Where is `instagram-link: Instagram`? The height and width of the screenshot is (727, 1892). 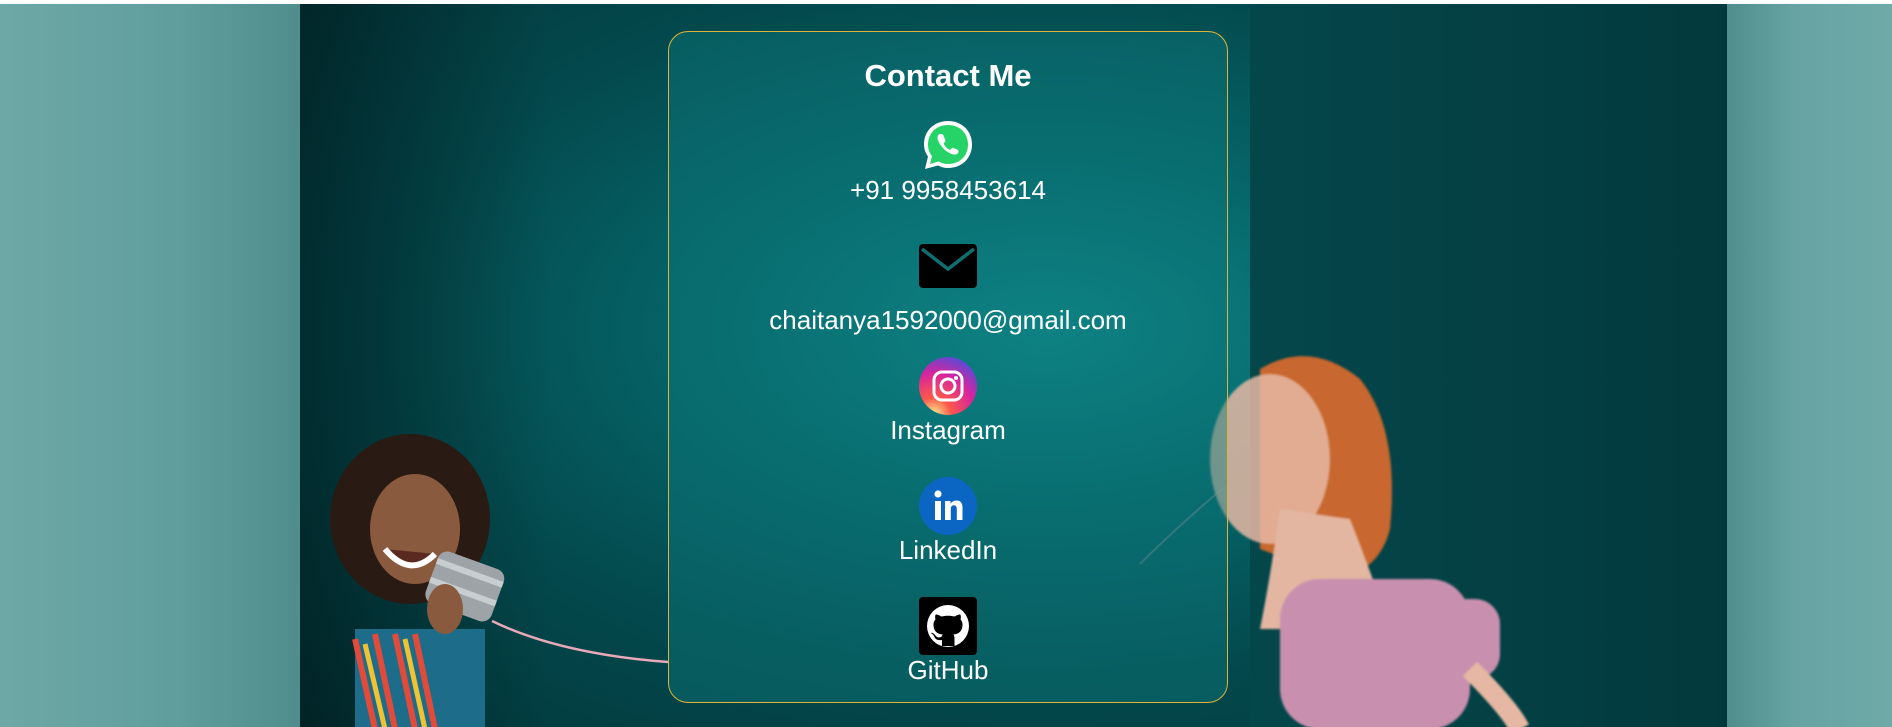
instagram-link: Instagram is located at coordinates (948, 430).